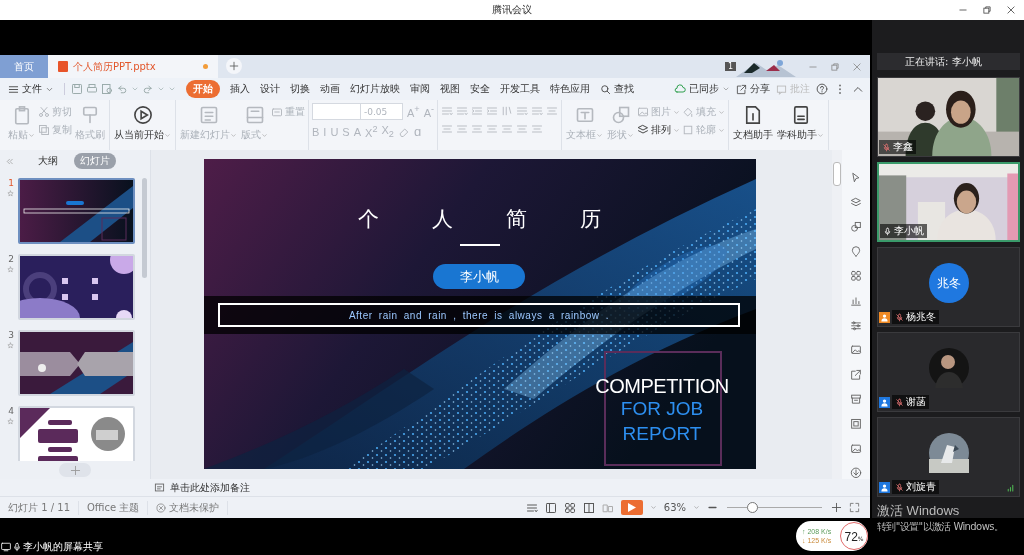  Describe the element at coordinates (479, 315) in the screenshot. I see `tagline: After rain and rain , there is always a rainbow .` at that location.